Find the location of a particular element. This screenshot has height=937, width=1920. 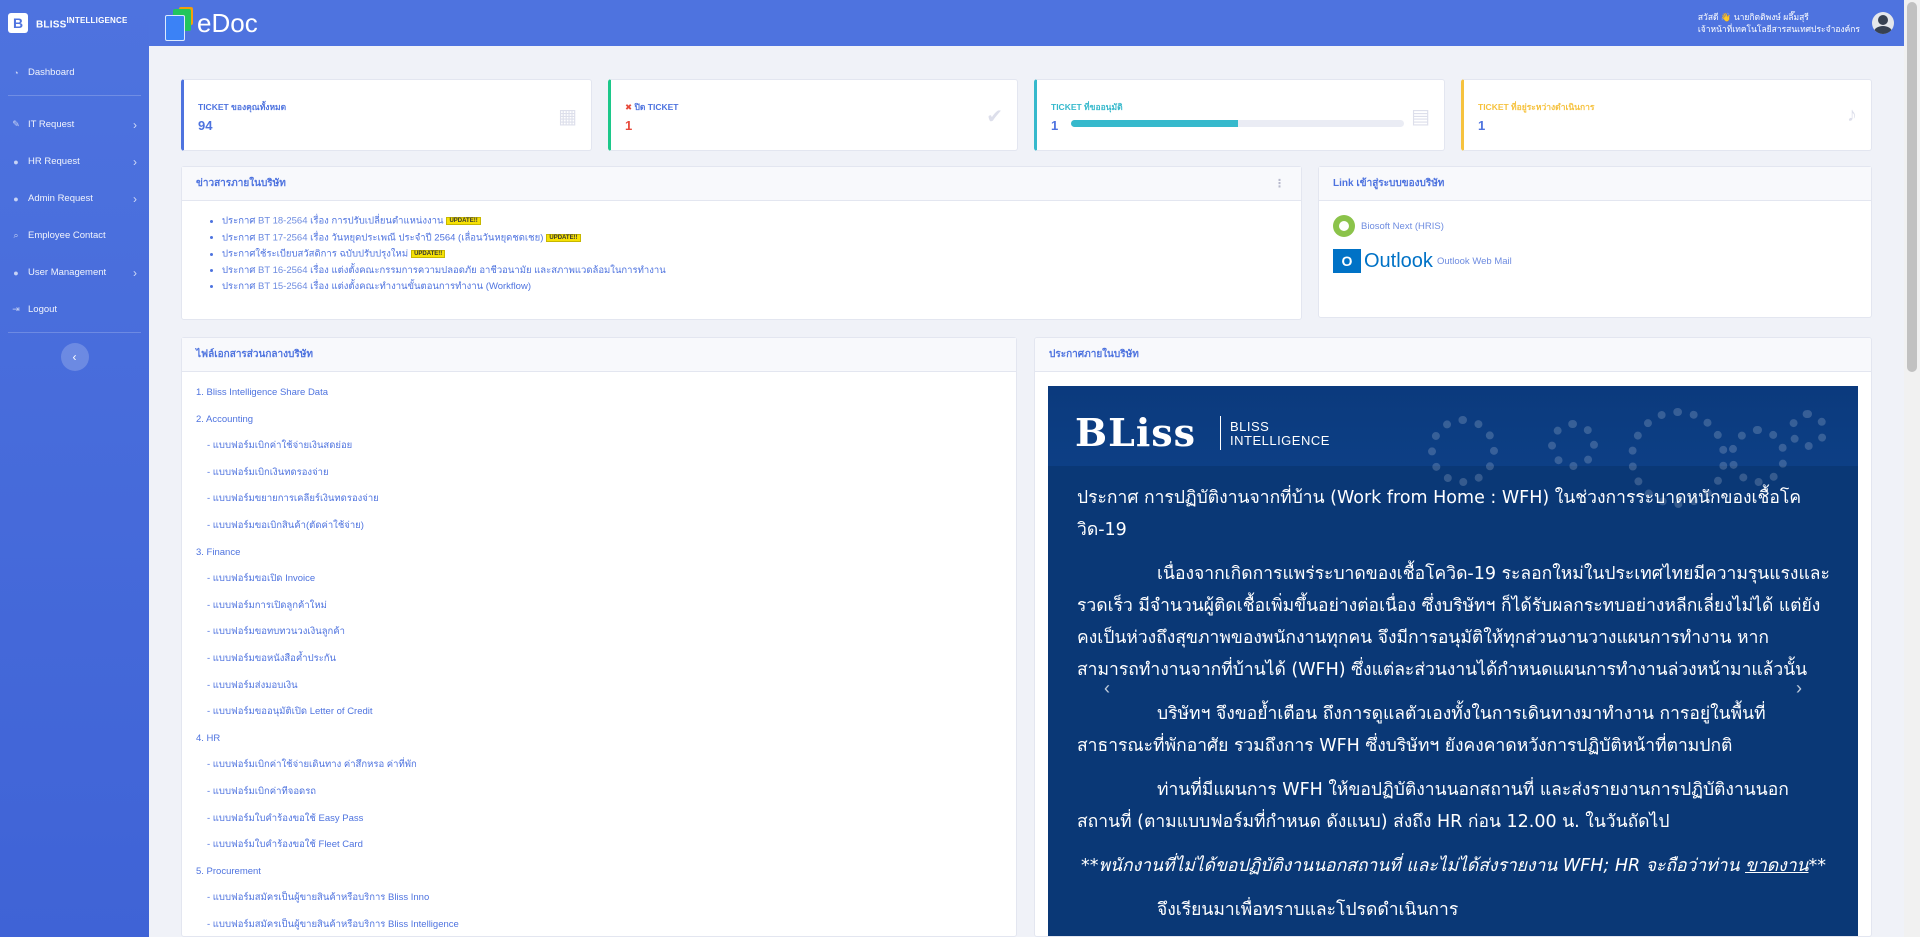

sidebar-item-dashboard: ◔ Dashboard is located at coordinates (74, 72).